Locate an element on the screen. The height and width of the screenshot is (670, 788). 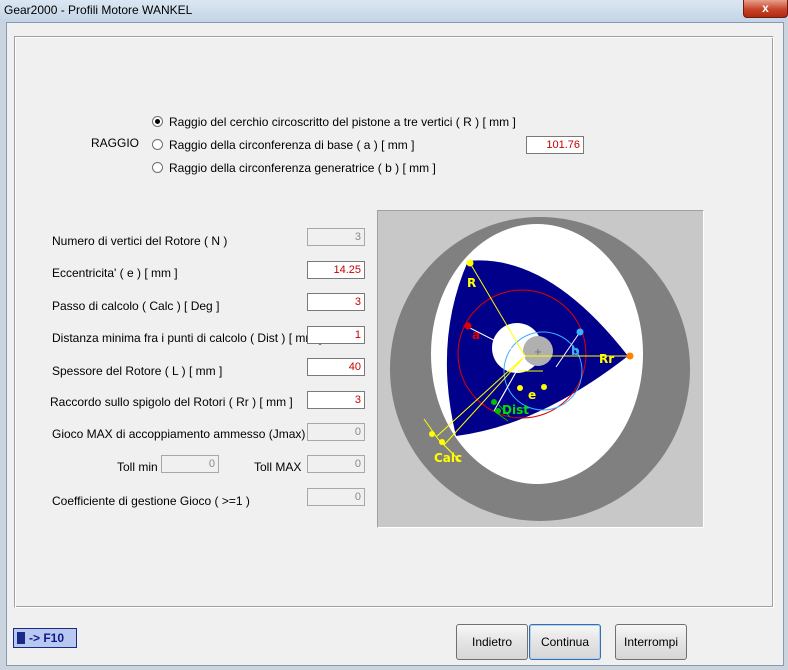
stop-button: Interrompi is located at coordinates (651, 642).